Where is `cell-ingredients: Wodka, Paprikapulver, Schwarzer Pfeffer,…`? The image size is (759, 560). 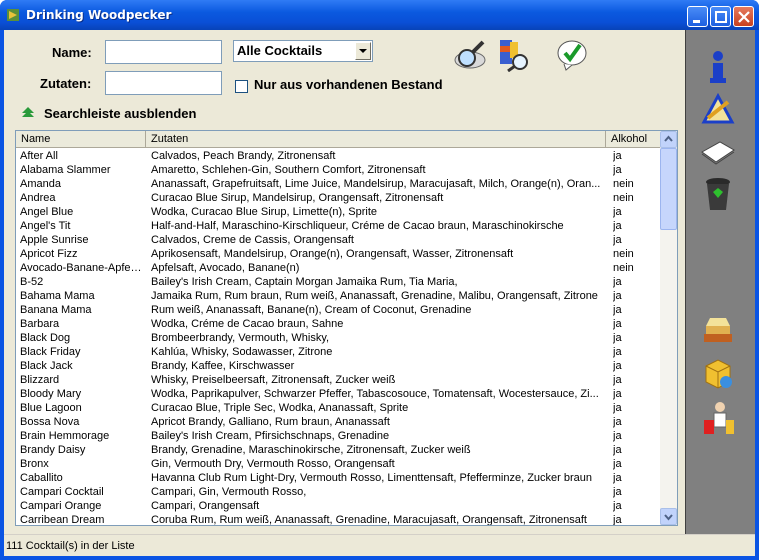
cell-ingredients: Wodka, Paprikapulver, Schwarzer Pfeffer,… is located at coordinates (375, 394).